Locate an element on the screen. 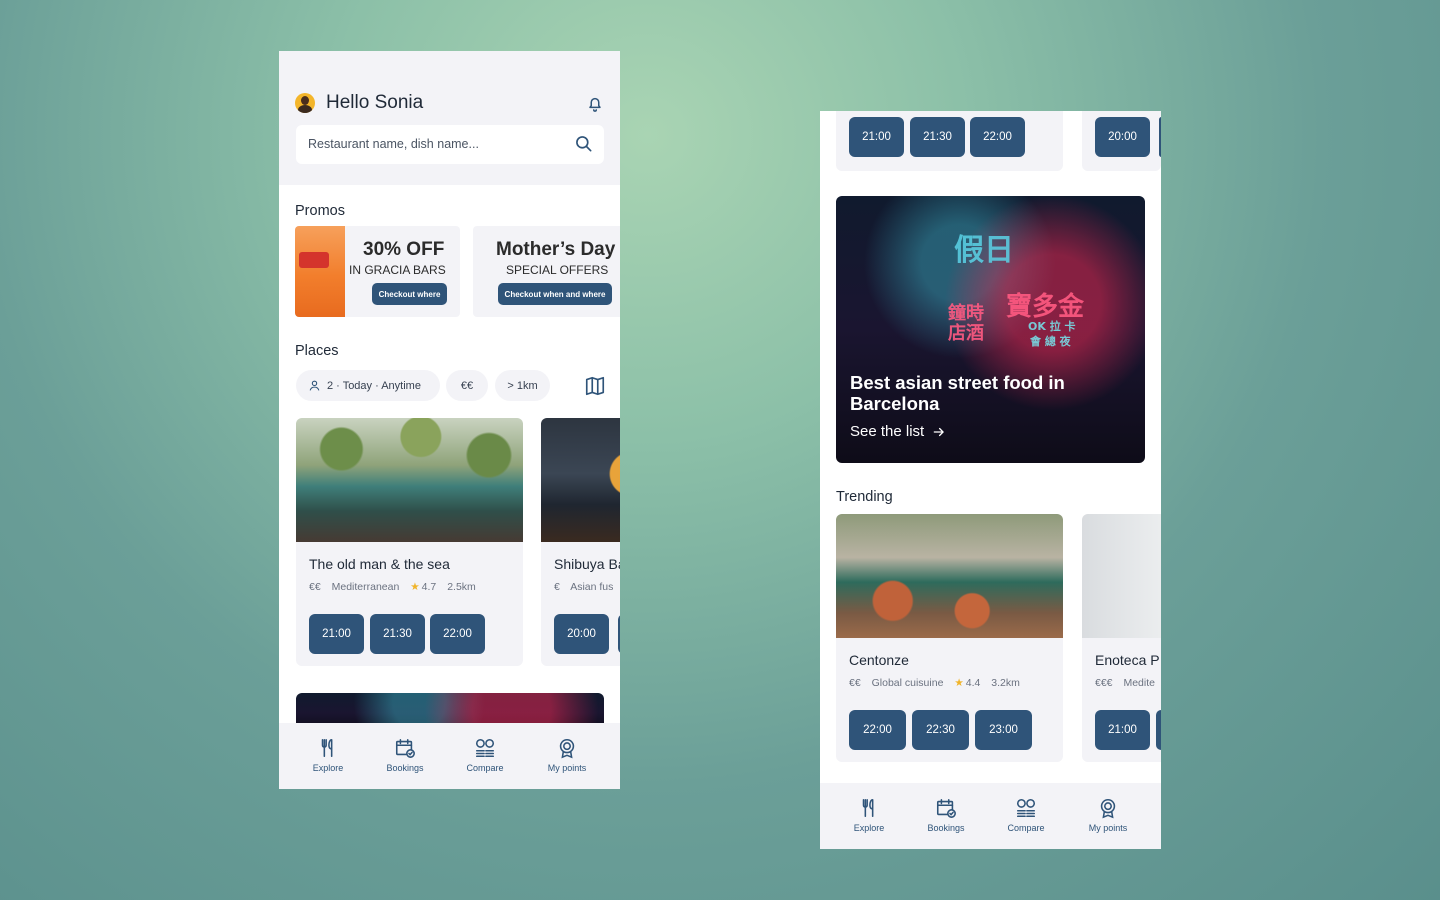 This screenshot has width=1440, height=900. promos-title: Promos is located at coordinates (320, 211).